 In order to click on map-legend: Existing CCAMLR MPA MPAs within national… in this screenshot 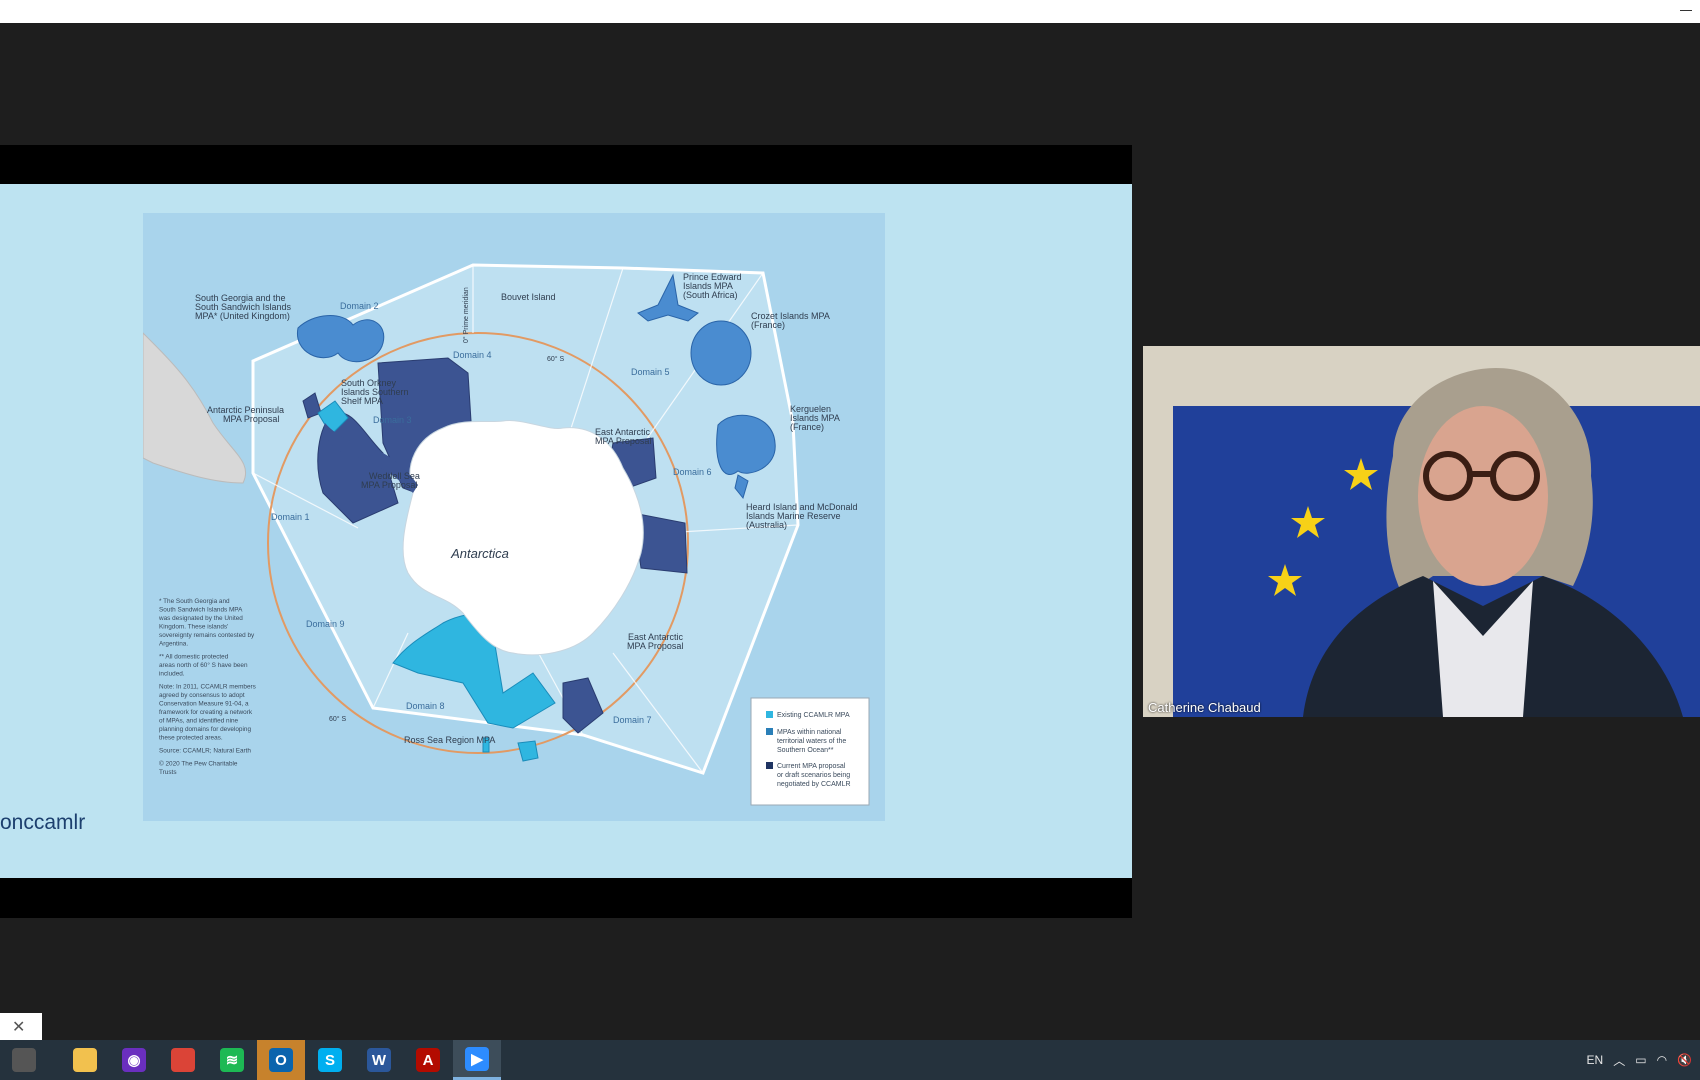, I will do `click(810, 751)`.